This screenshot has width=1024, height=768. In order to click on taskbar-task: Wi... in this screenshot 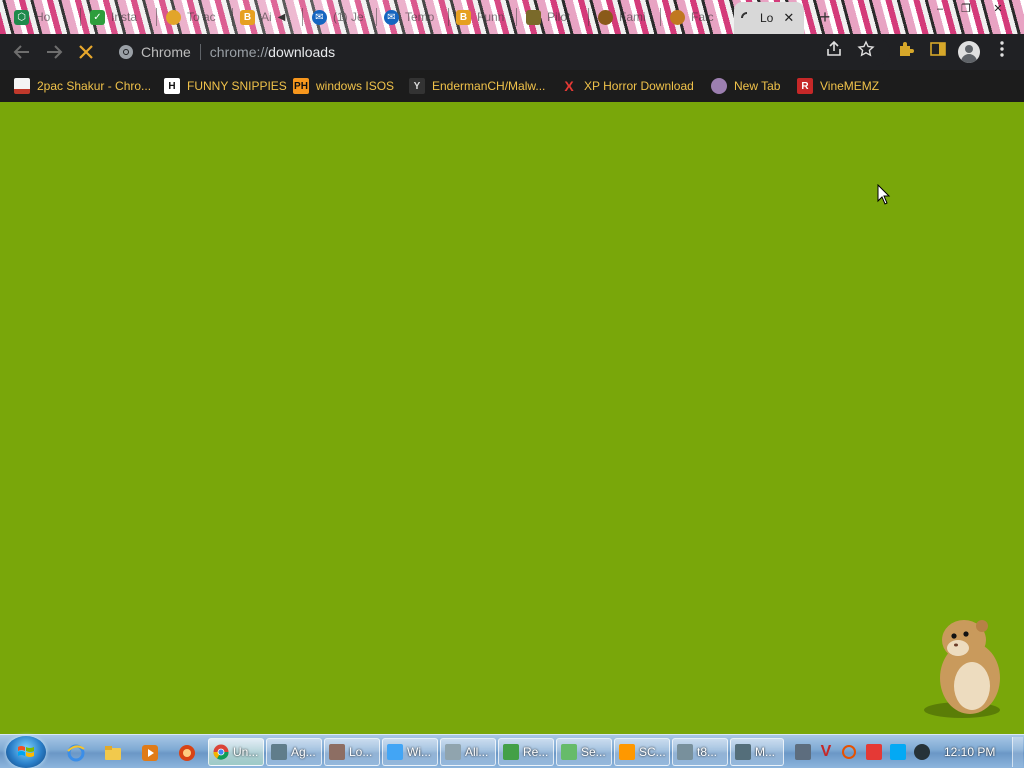, I will do `click(410, 752)`.